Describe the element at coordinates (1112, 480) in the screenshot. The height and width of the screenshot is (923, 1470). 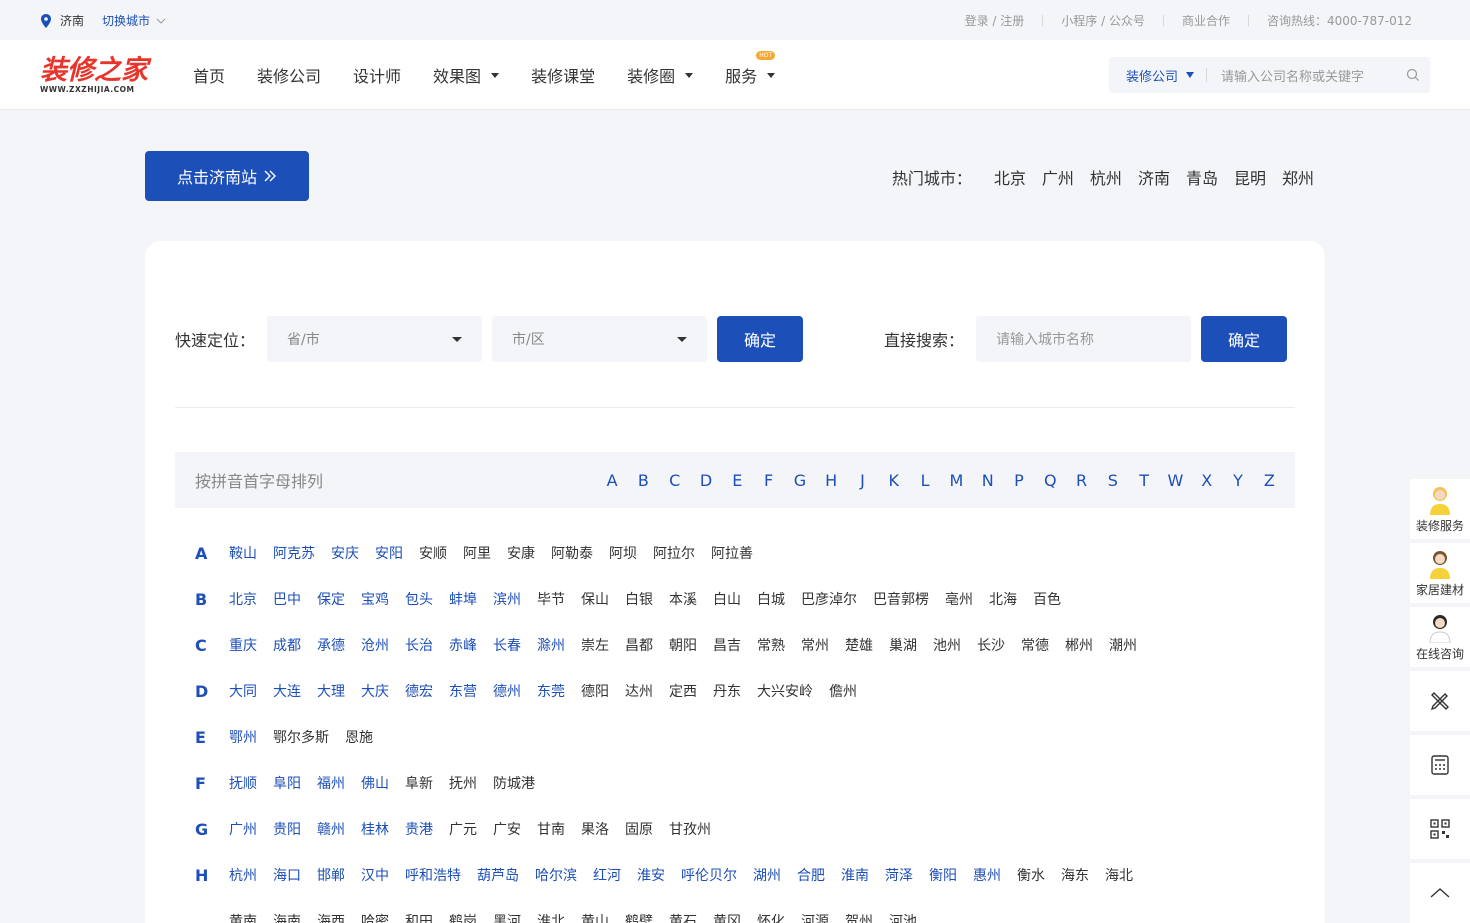
I see `alphabet-letter-s: S` at that location.